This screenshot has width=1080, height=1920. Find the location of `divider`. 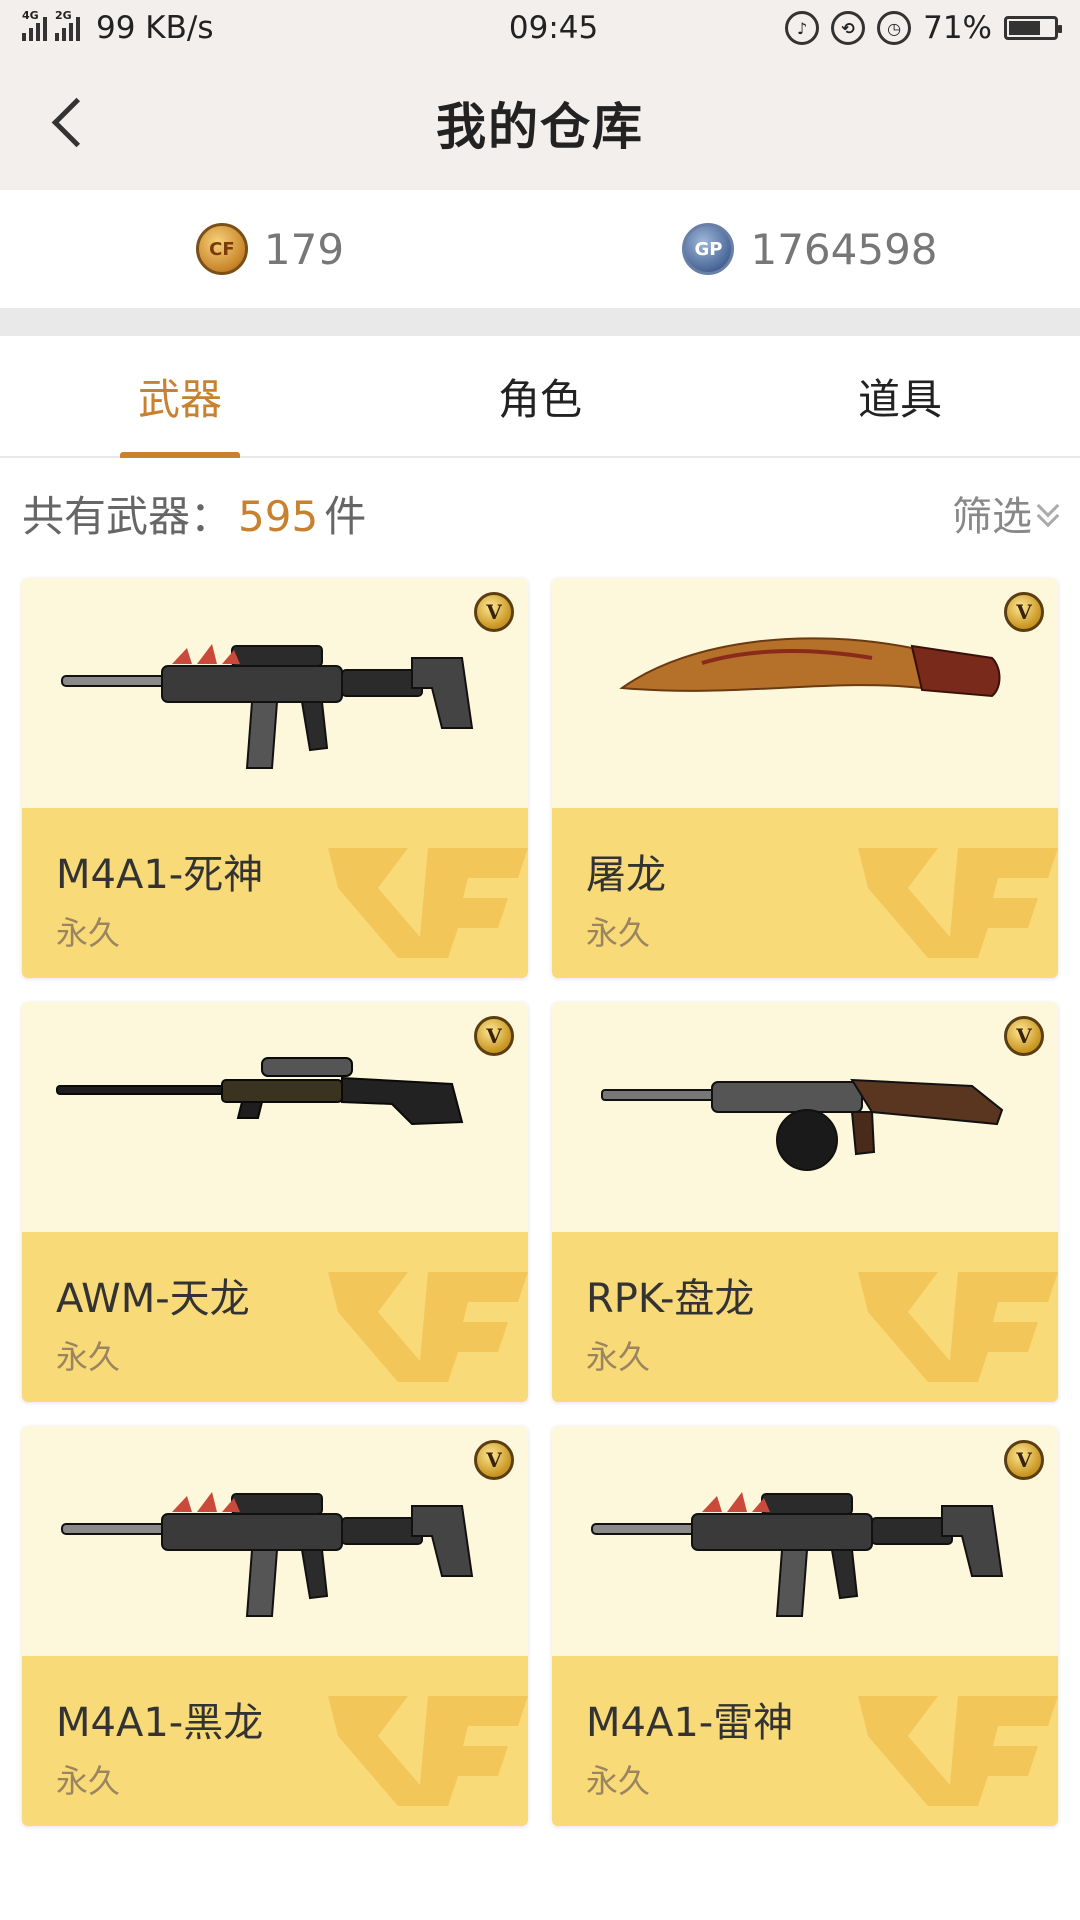

divider is located at coordinates (540, 322).